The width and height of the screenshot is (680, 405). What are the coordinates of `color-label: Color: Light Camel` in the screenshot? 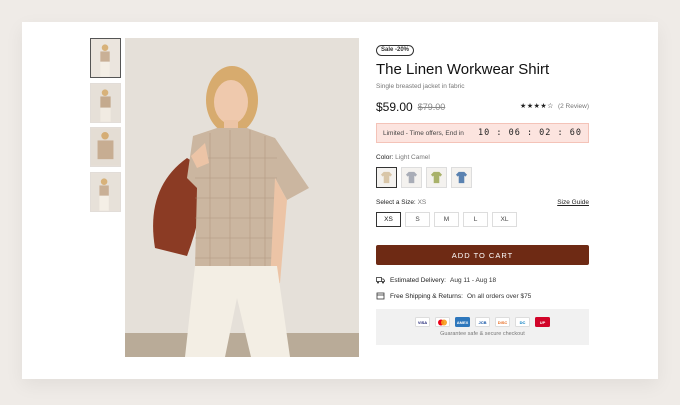 It's located at (482, 157).